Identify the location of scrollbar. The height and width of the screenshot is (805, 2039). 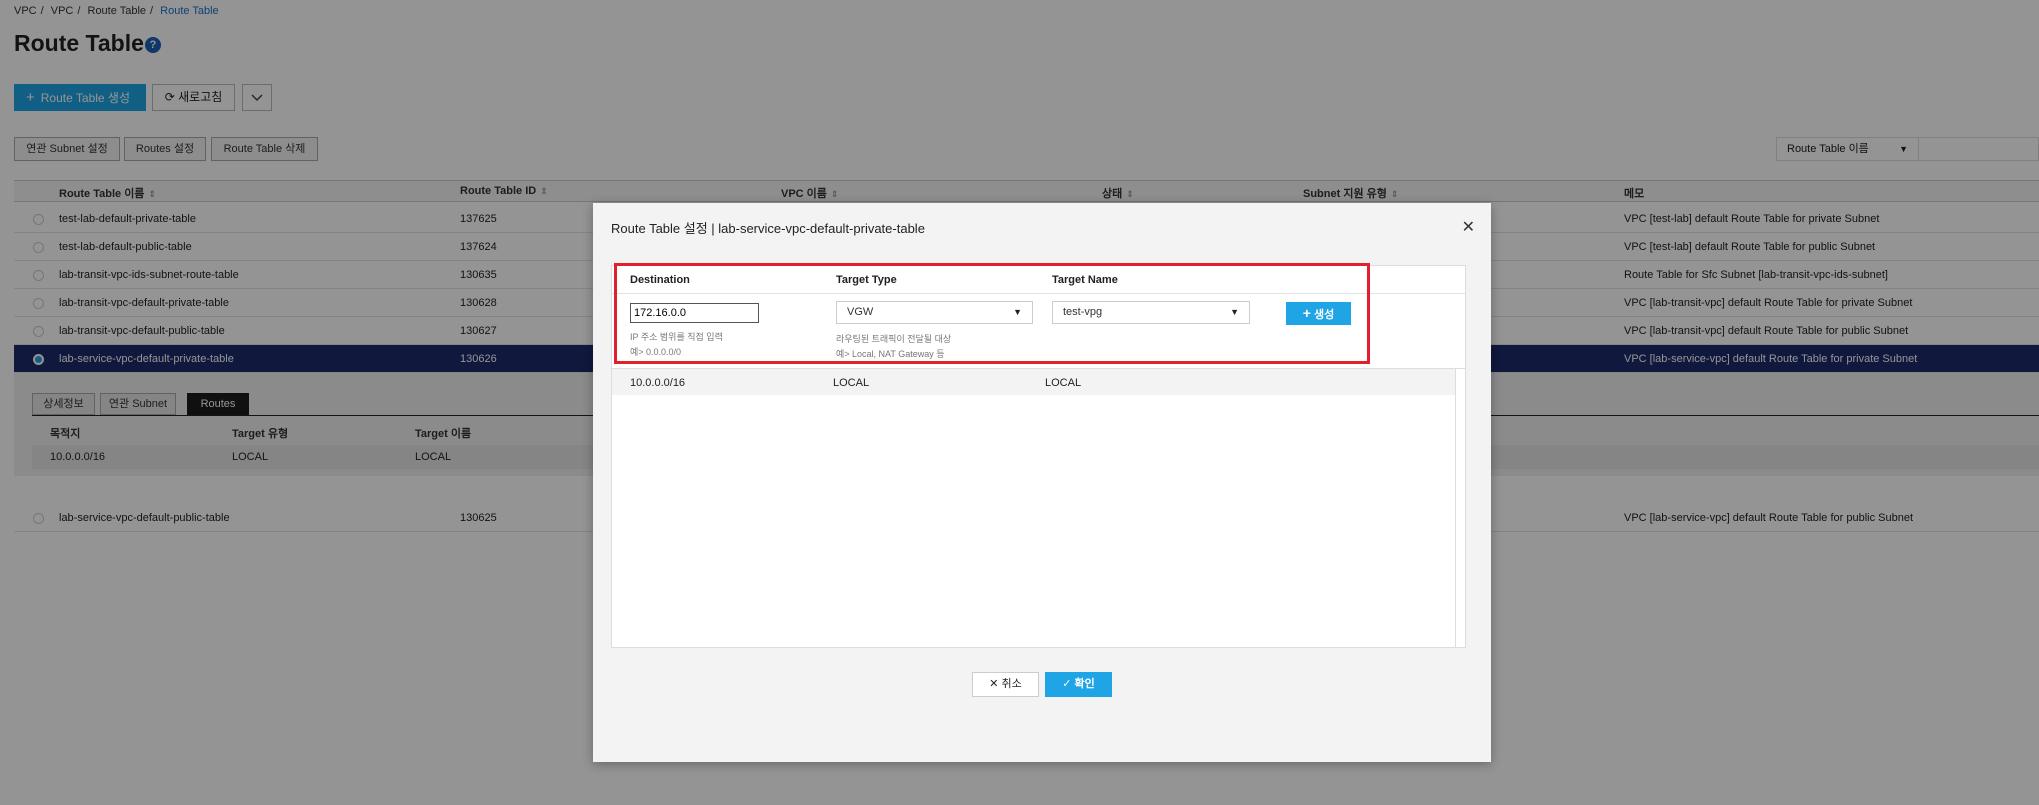
(1460, 508).